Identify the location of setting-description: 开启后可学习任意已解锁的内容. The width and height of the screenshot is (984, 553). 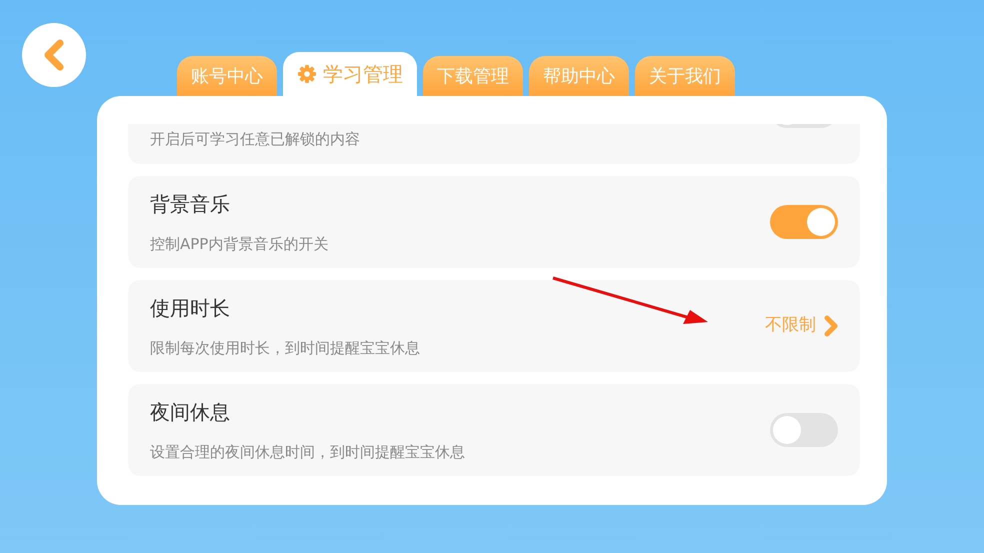
(255, 139).